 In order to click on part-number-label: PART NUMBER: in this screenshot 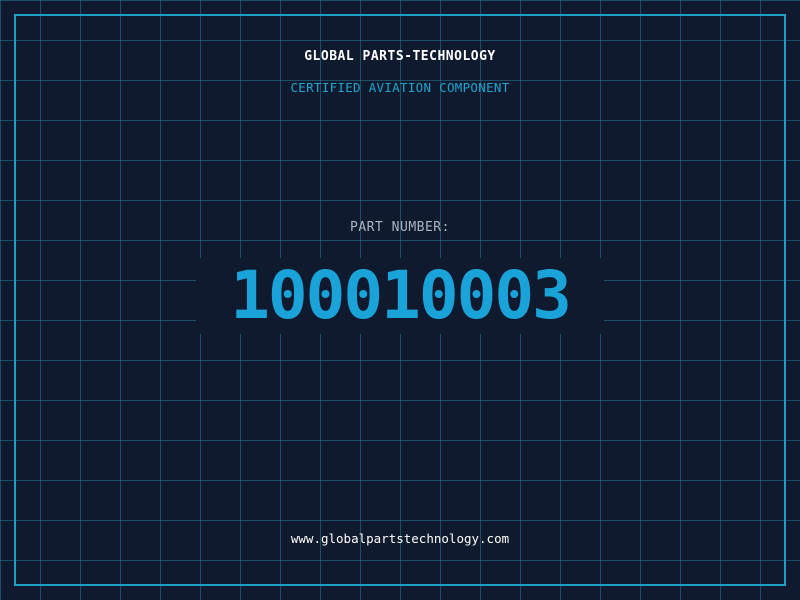, I will do `click(400, 227)`.